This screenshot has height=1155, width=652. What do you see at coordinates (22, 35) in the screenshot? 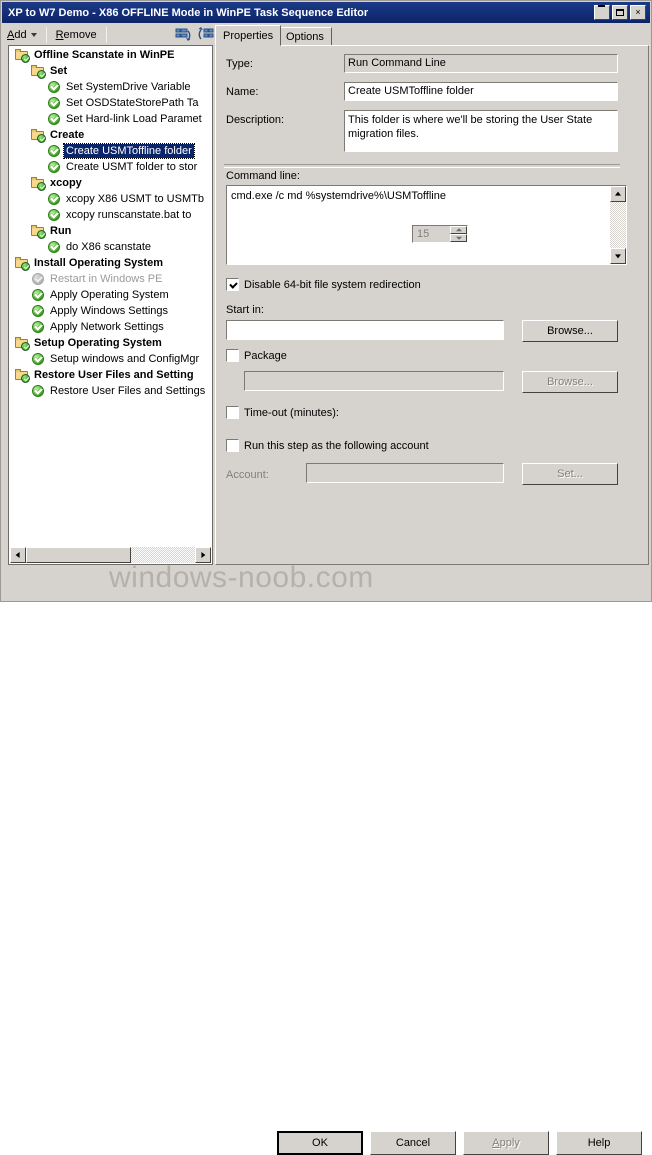
I see `add-button: Add` at bounding box center [22, 35].